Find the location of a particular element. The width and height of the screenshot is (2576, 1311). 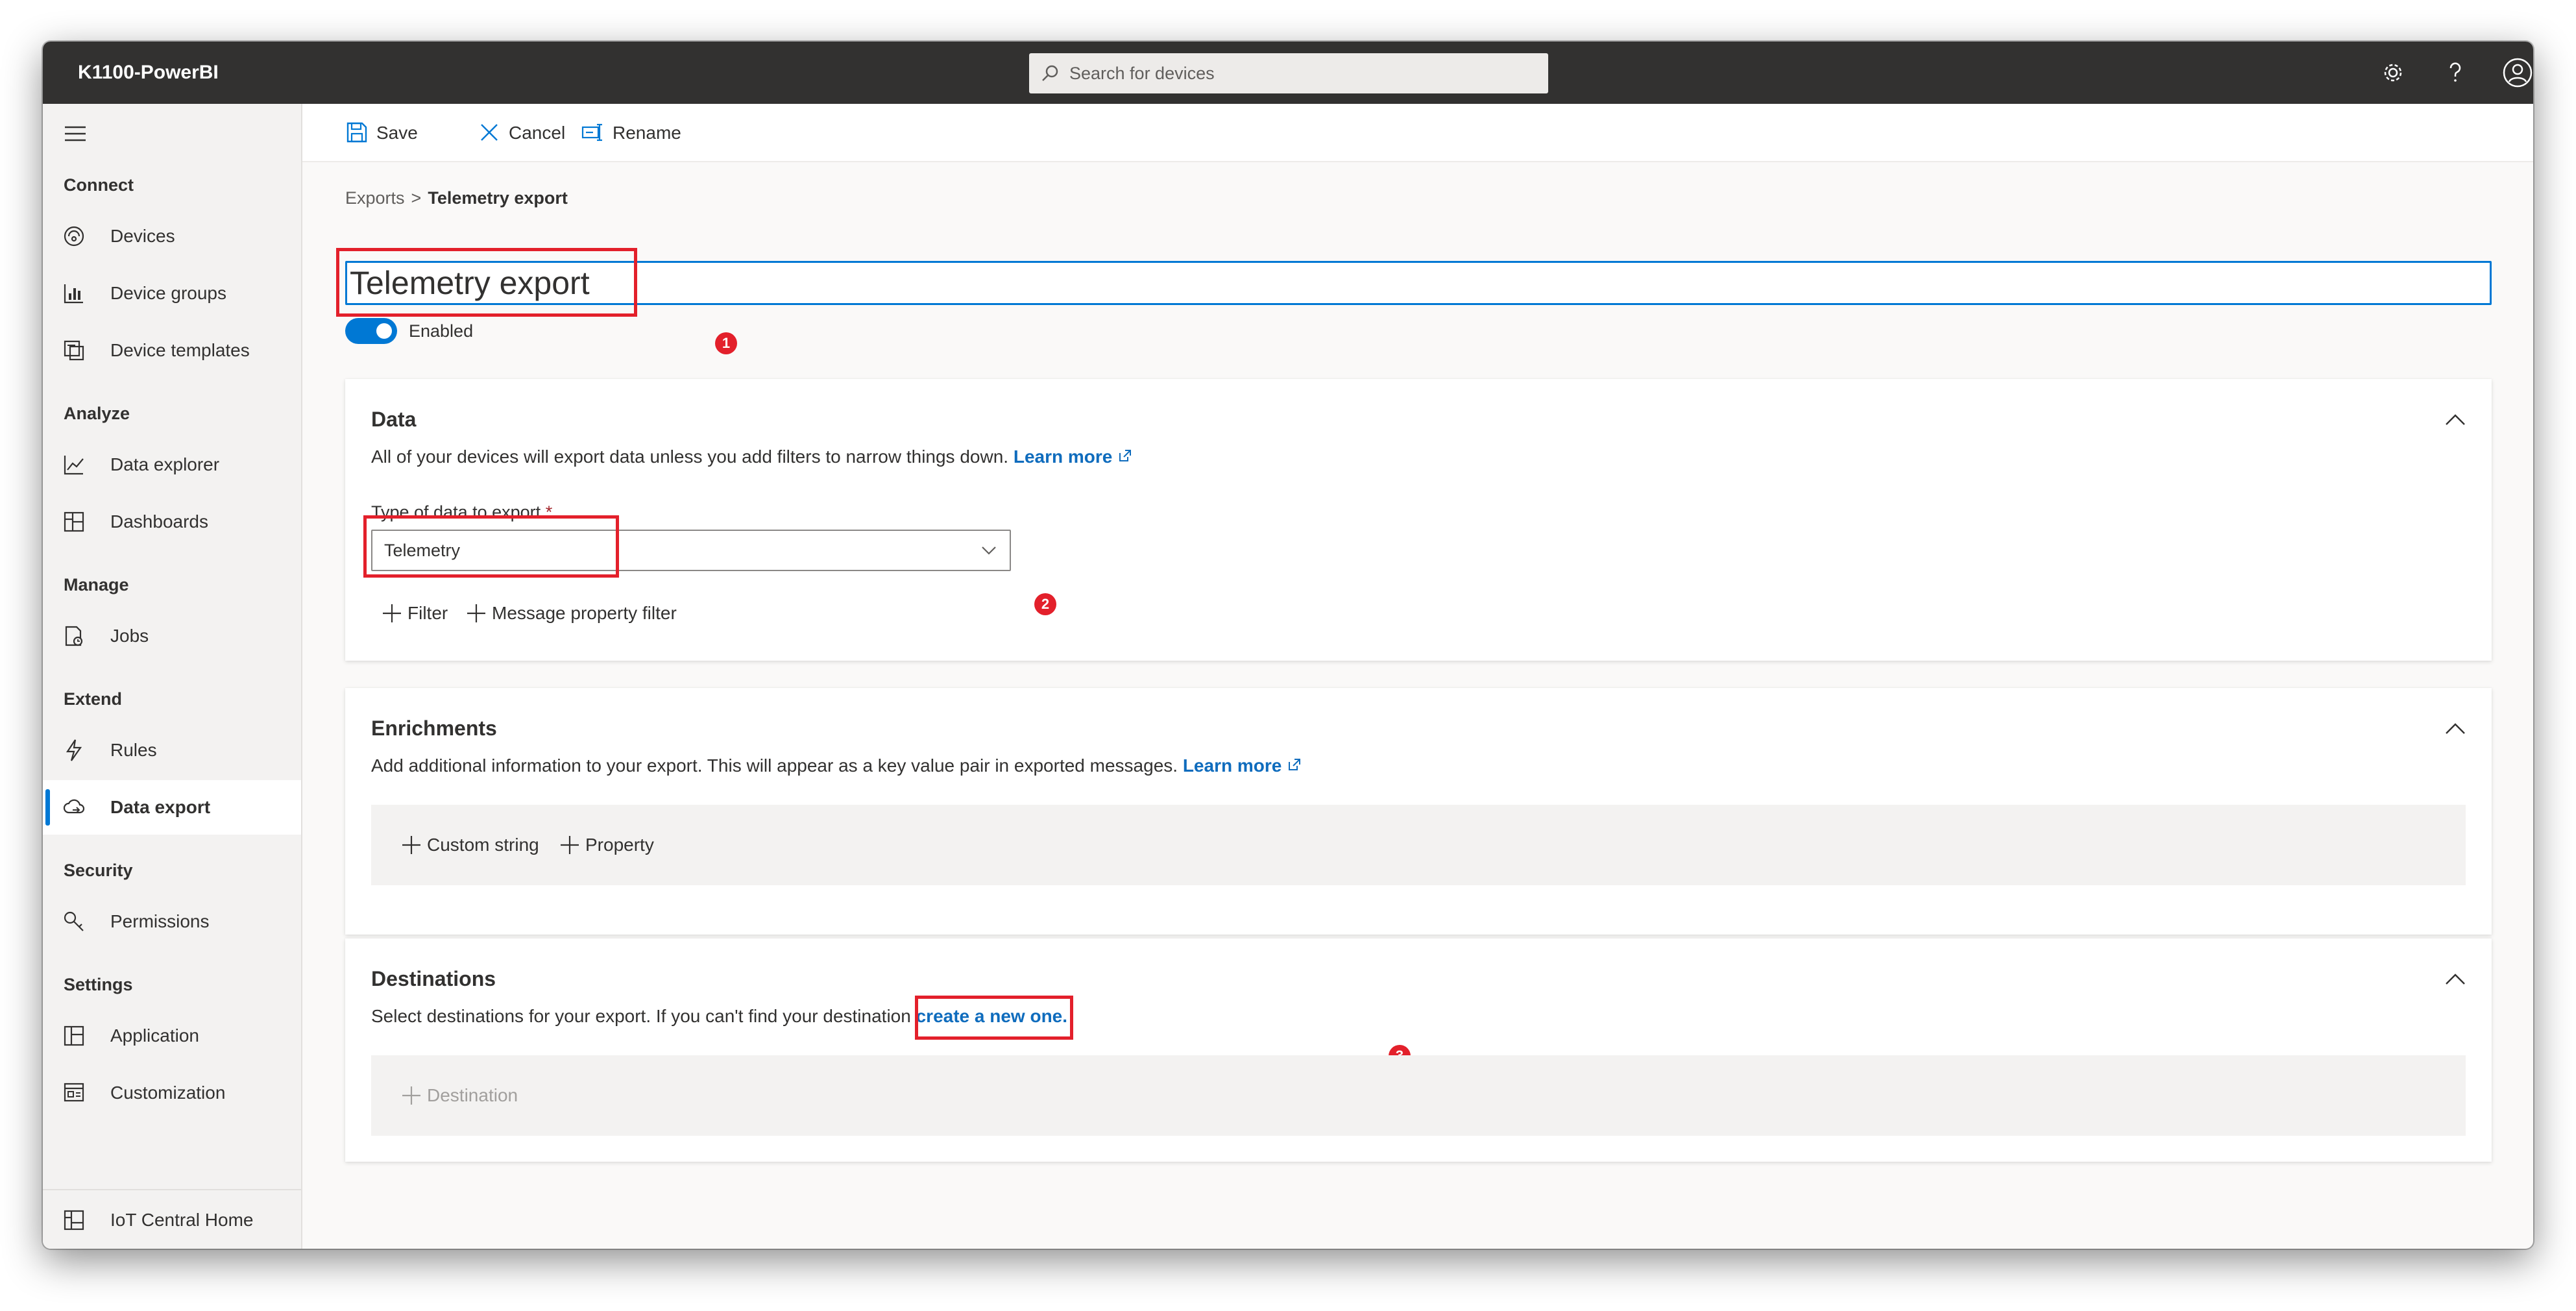

property-label: Property is located at coordinates (619, 845).